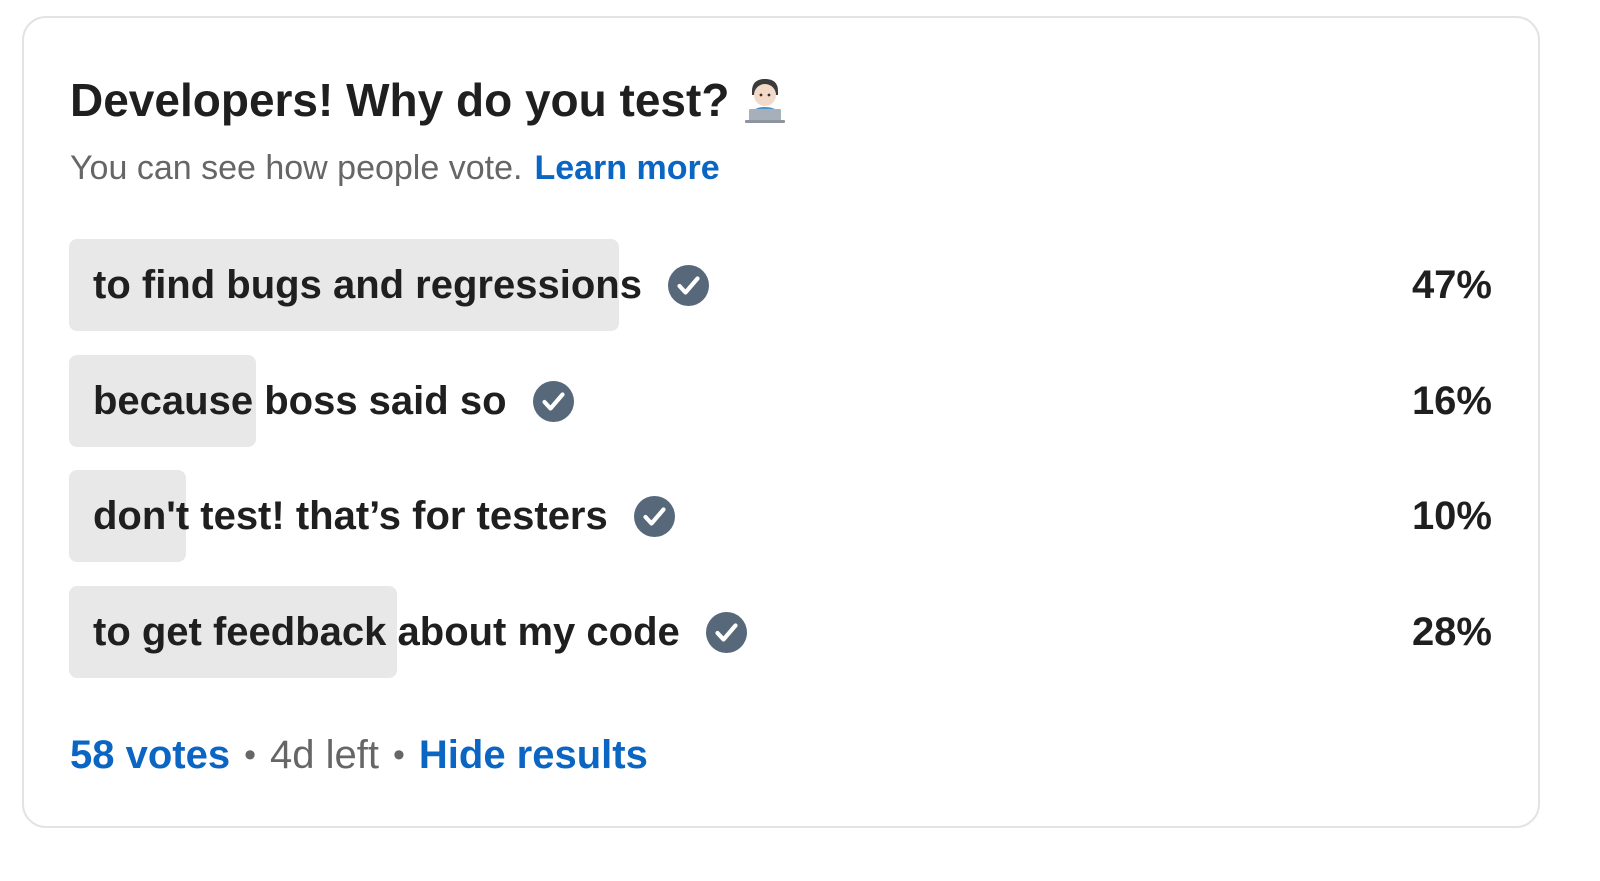 This screenshot has height=881, width=1600. What do you see at coordinates (781, 285) in the screenshot?
I see `poll-option-1: to find bugs and regressions 47%` at bounding box center [781, 285].